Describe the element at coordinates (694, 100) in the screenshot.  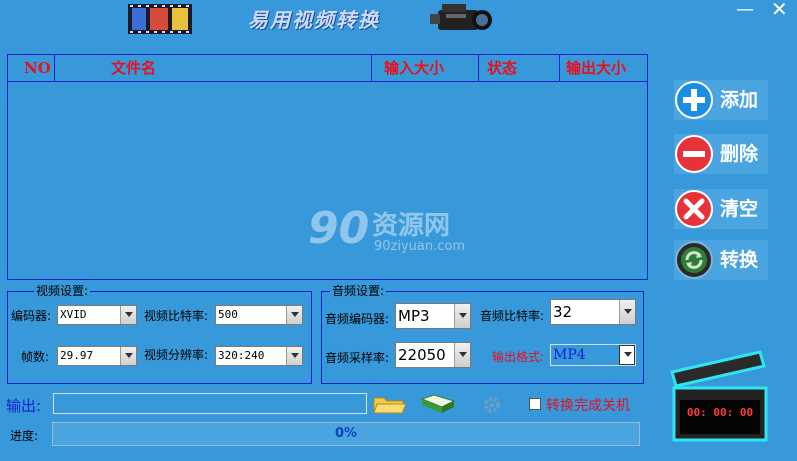
I see `plus-circle-icon` at that location.